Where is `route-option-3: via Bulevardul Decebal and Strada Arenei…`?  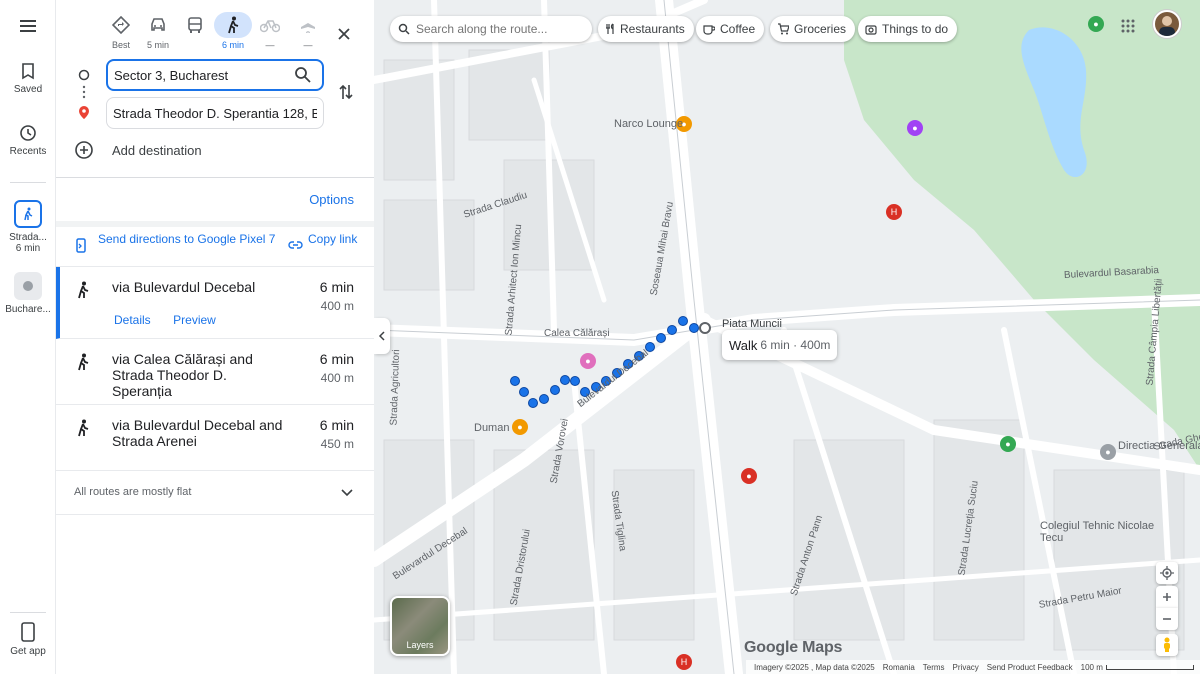 route-option-3: via Bulevardul Decebal and Strada Arenei… is located at coordinates (215, 438).